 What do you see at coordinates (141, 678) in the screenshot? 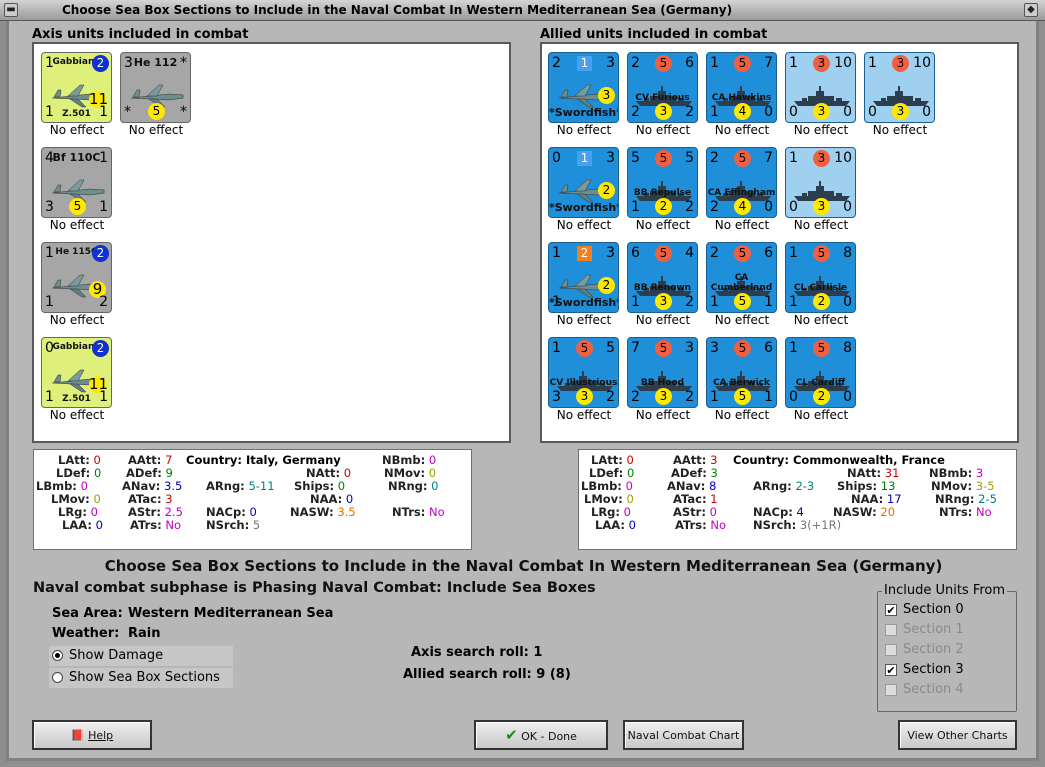
I see `show-sections-option: Show Sea Box Sections` at bounding box center [141, 678].